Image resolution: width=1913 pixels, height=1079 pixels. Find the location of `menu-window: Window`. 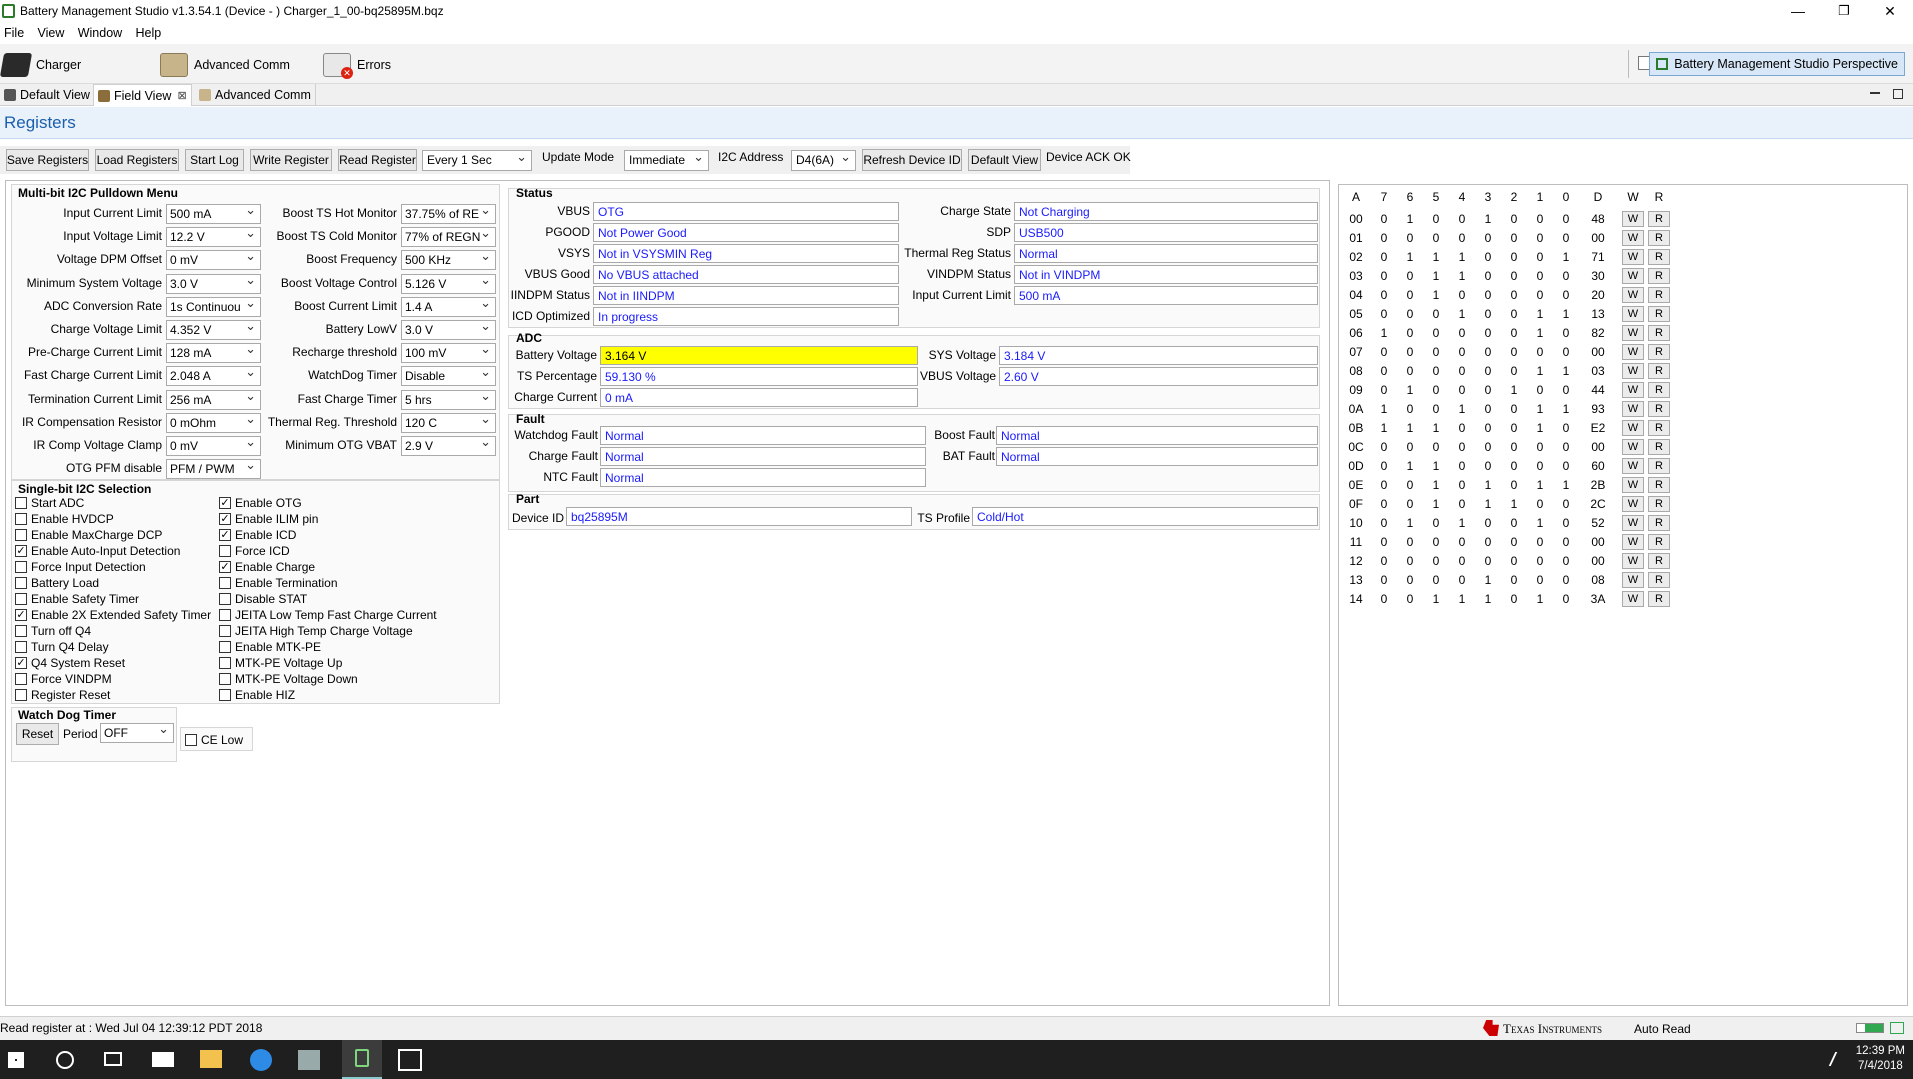

menu-window: Window is located at coordinates (103, 32).